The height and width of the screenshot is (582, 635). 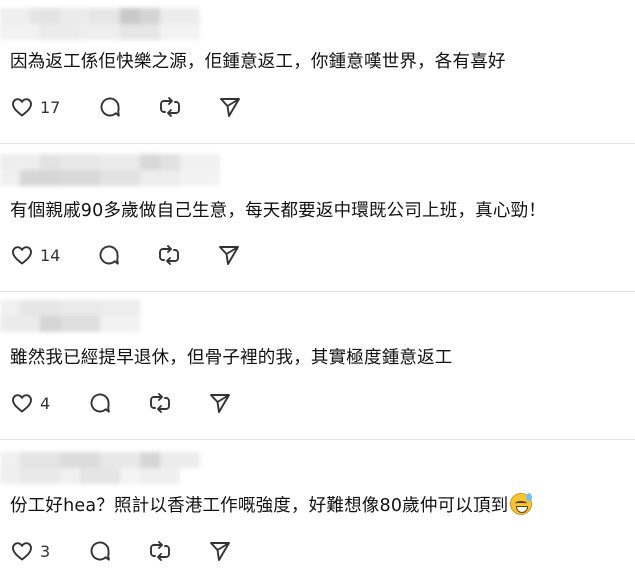 What do you see at coordinates (121, 403) in the screenshot?
I see `comment-actions: 4` at bounding box center [121, 403].